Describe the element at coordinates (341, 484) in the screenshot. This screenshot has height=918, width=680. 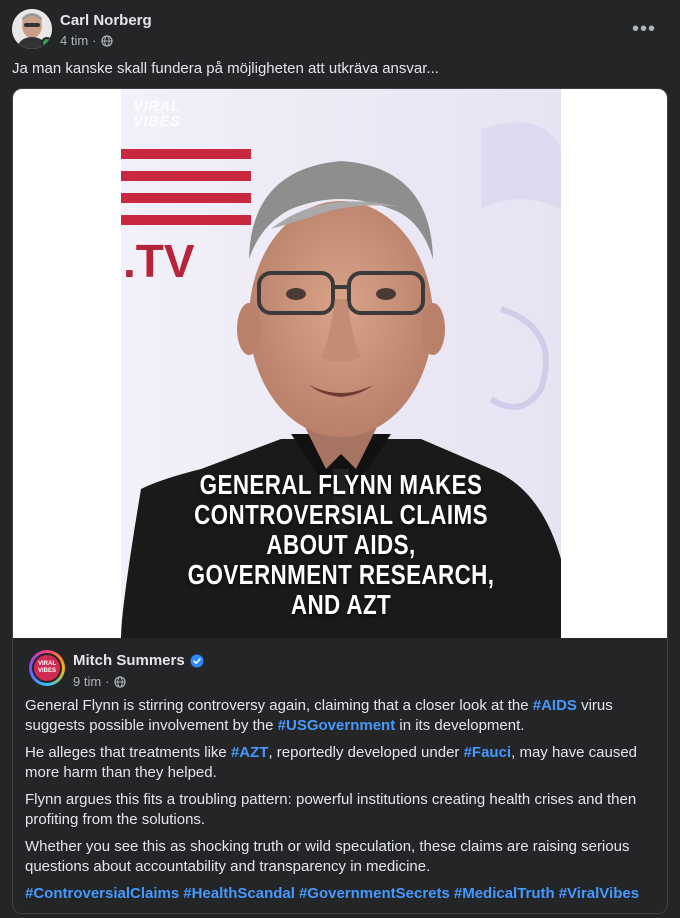
I see `headline-line-1: GENERAL FLYNN MAKES` at that location.